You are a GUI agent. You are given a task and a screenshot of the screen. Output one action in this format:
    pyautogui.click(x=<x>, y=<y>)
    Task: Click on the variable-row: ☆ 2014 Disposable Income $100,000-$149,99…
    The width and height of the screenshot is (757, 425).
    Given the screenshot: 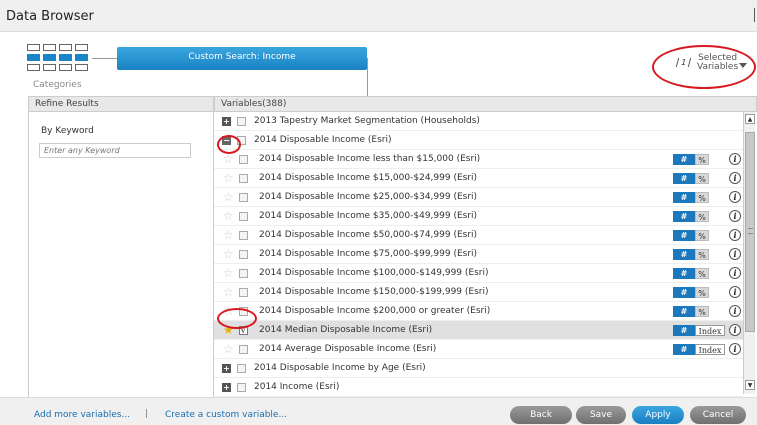 What is the action you would take?
    pyautogui.click(x=478, y=273)
    